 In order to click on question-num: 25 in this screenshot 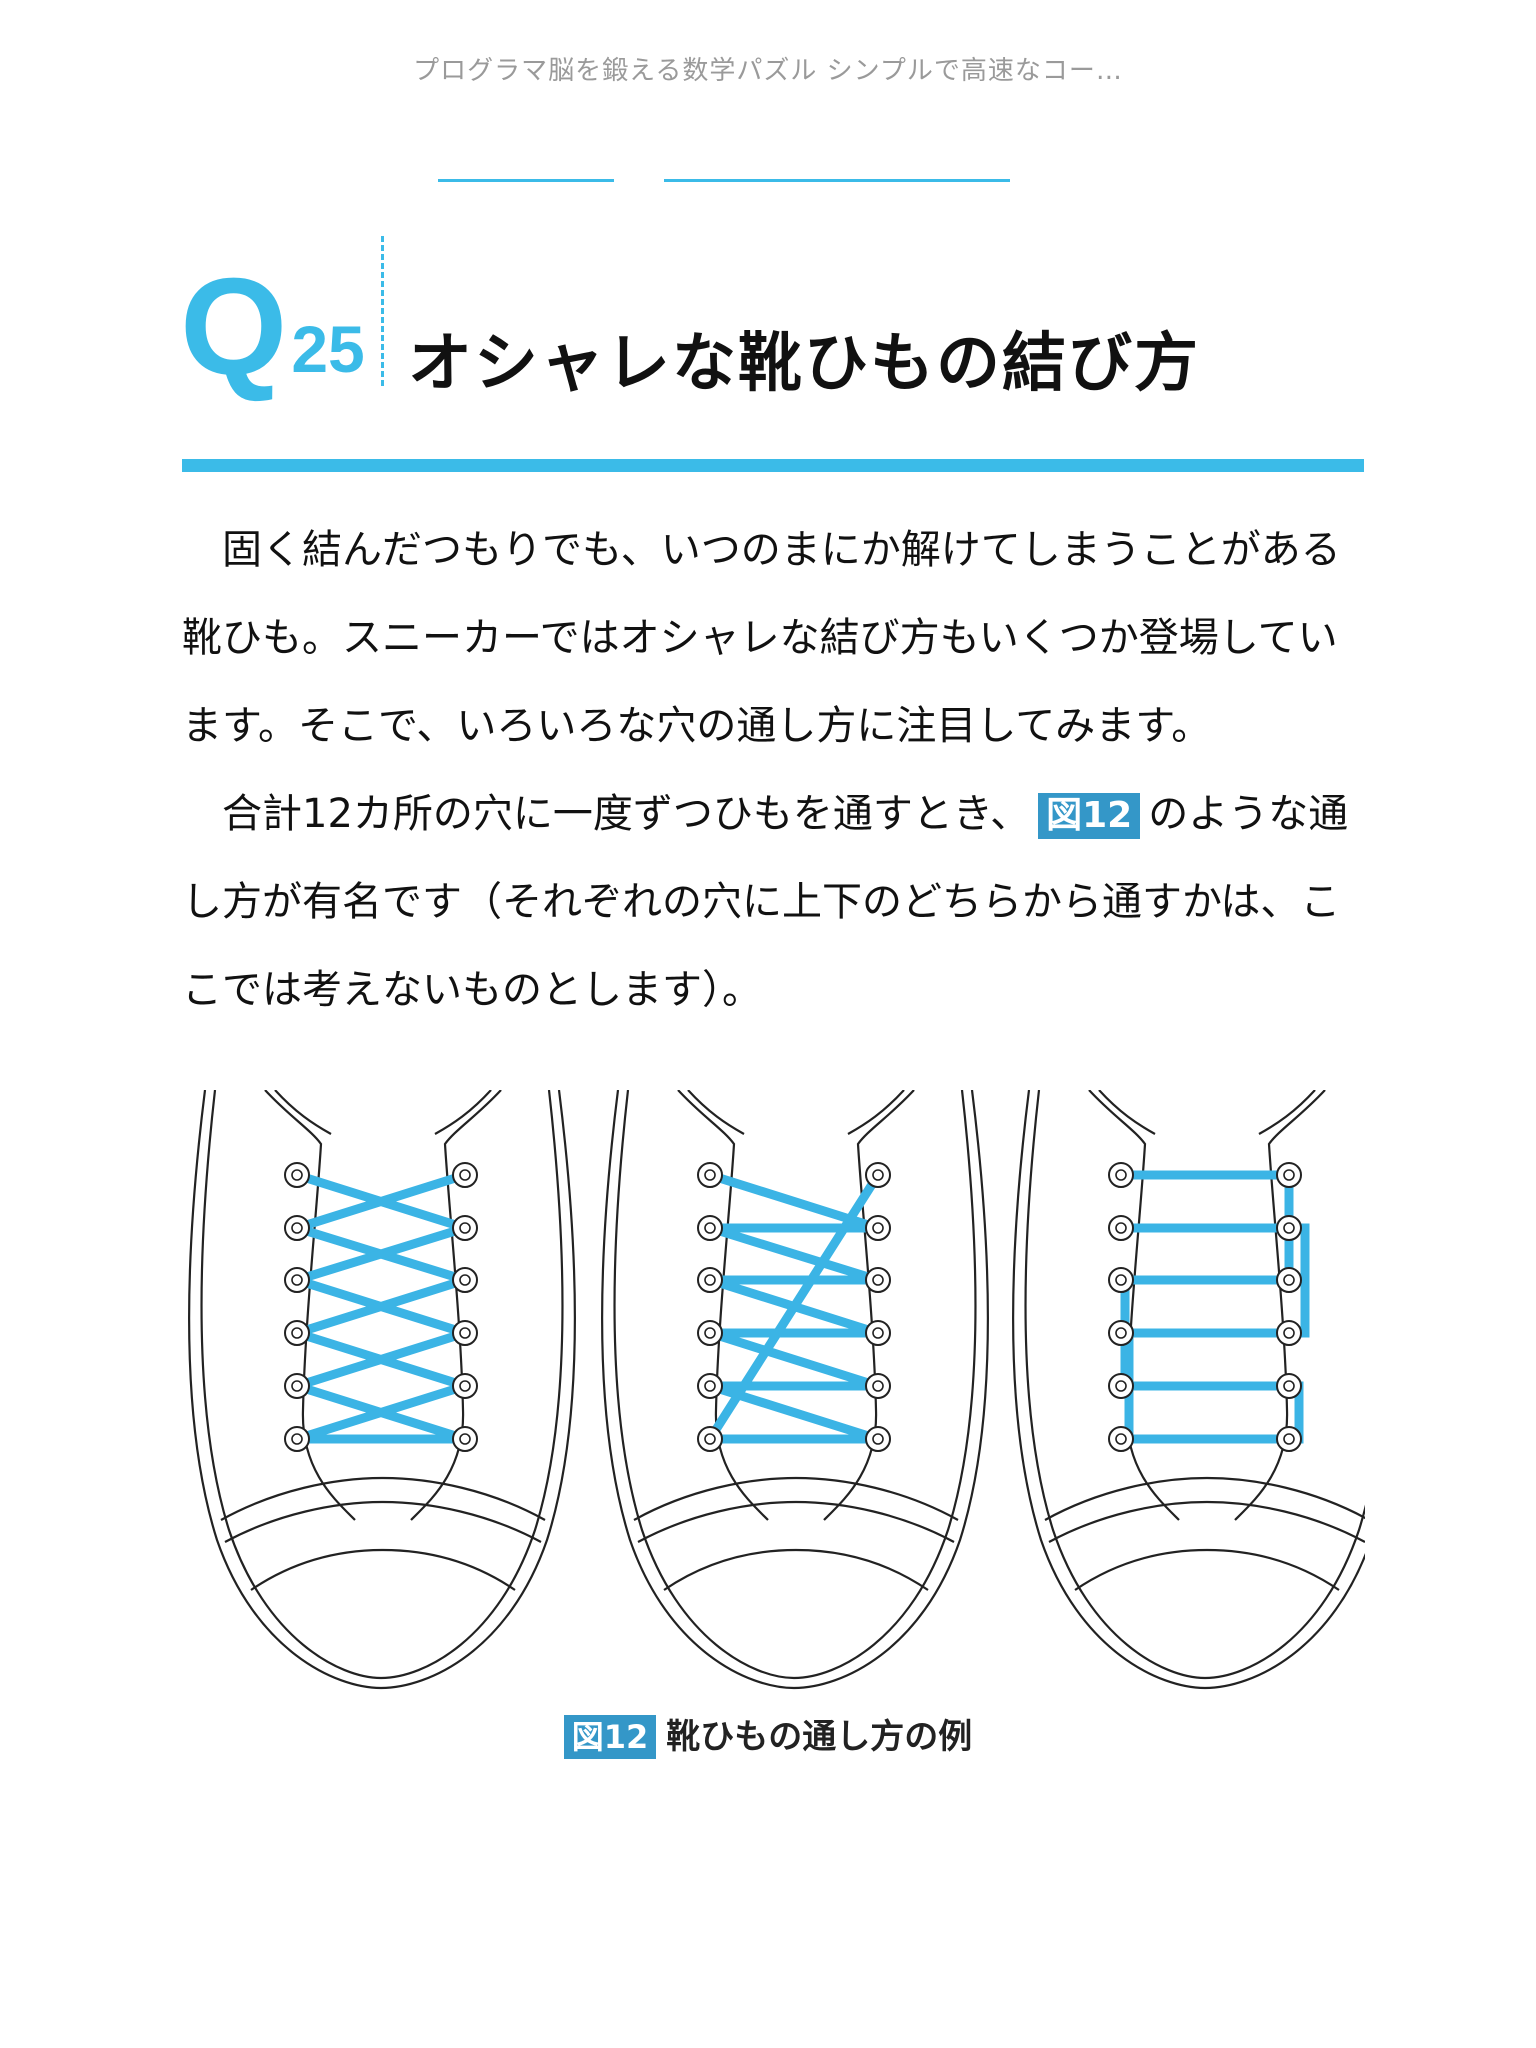, I will do `click(328, 349)`.